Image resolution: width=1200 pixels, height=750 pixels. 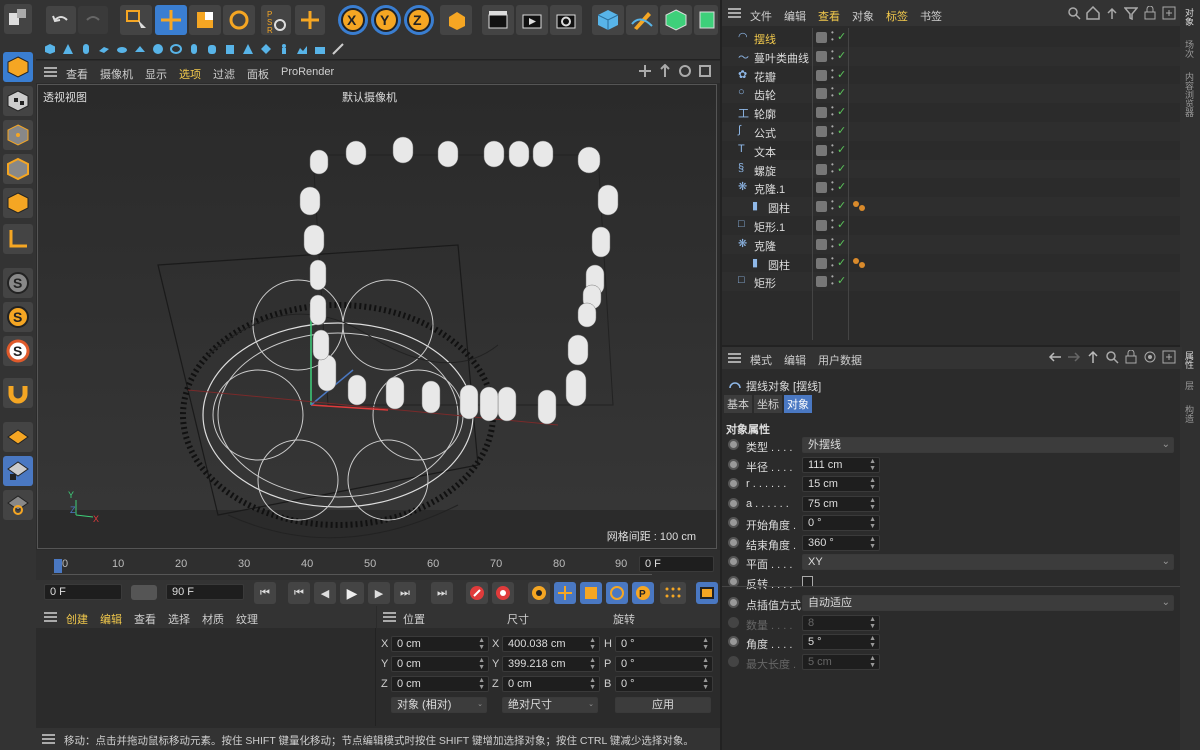 What do you see at coordinates (50, 72) in the screenshot?
I see `viewport-menu-icon` at bounding box center [50, 72].